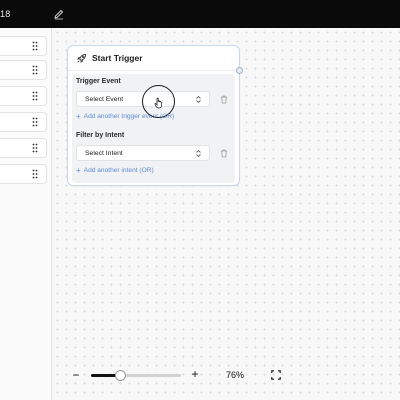 The width and height of the screenshot is (400, 400). I want to click on top-bar: 18, so click(200, 14).